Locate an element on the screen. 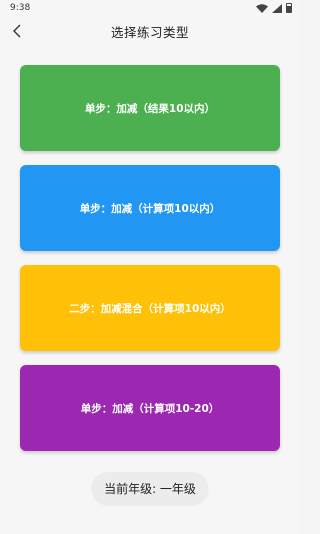  current-grade-label: 当前年级: 一年级 is located at coordinates (150, 488).